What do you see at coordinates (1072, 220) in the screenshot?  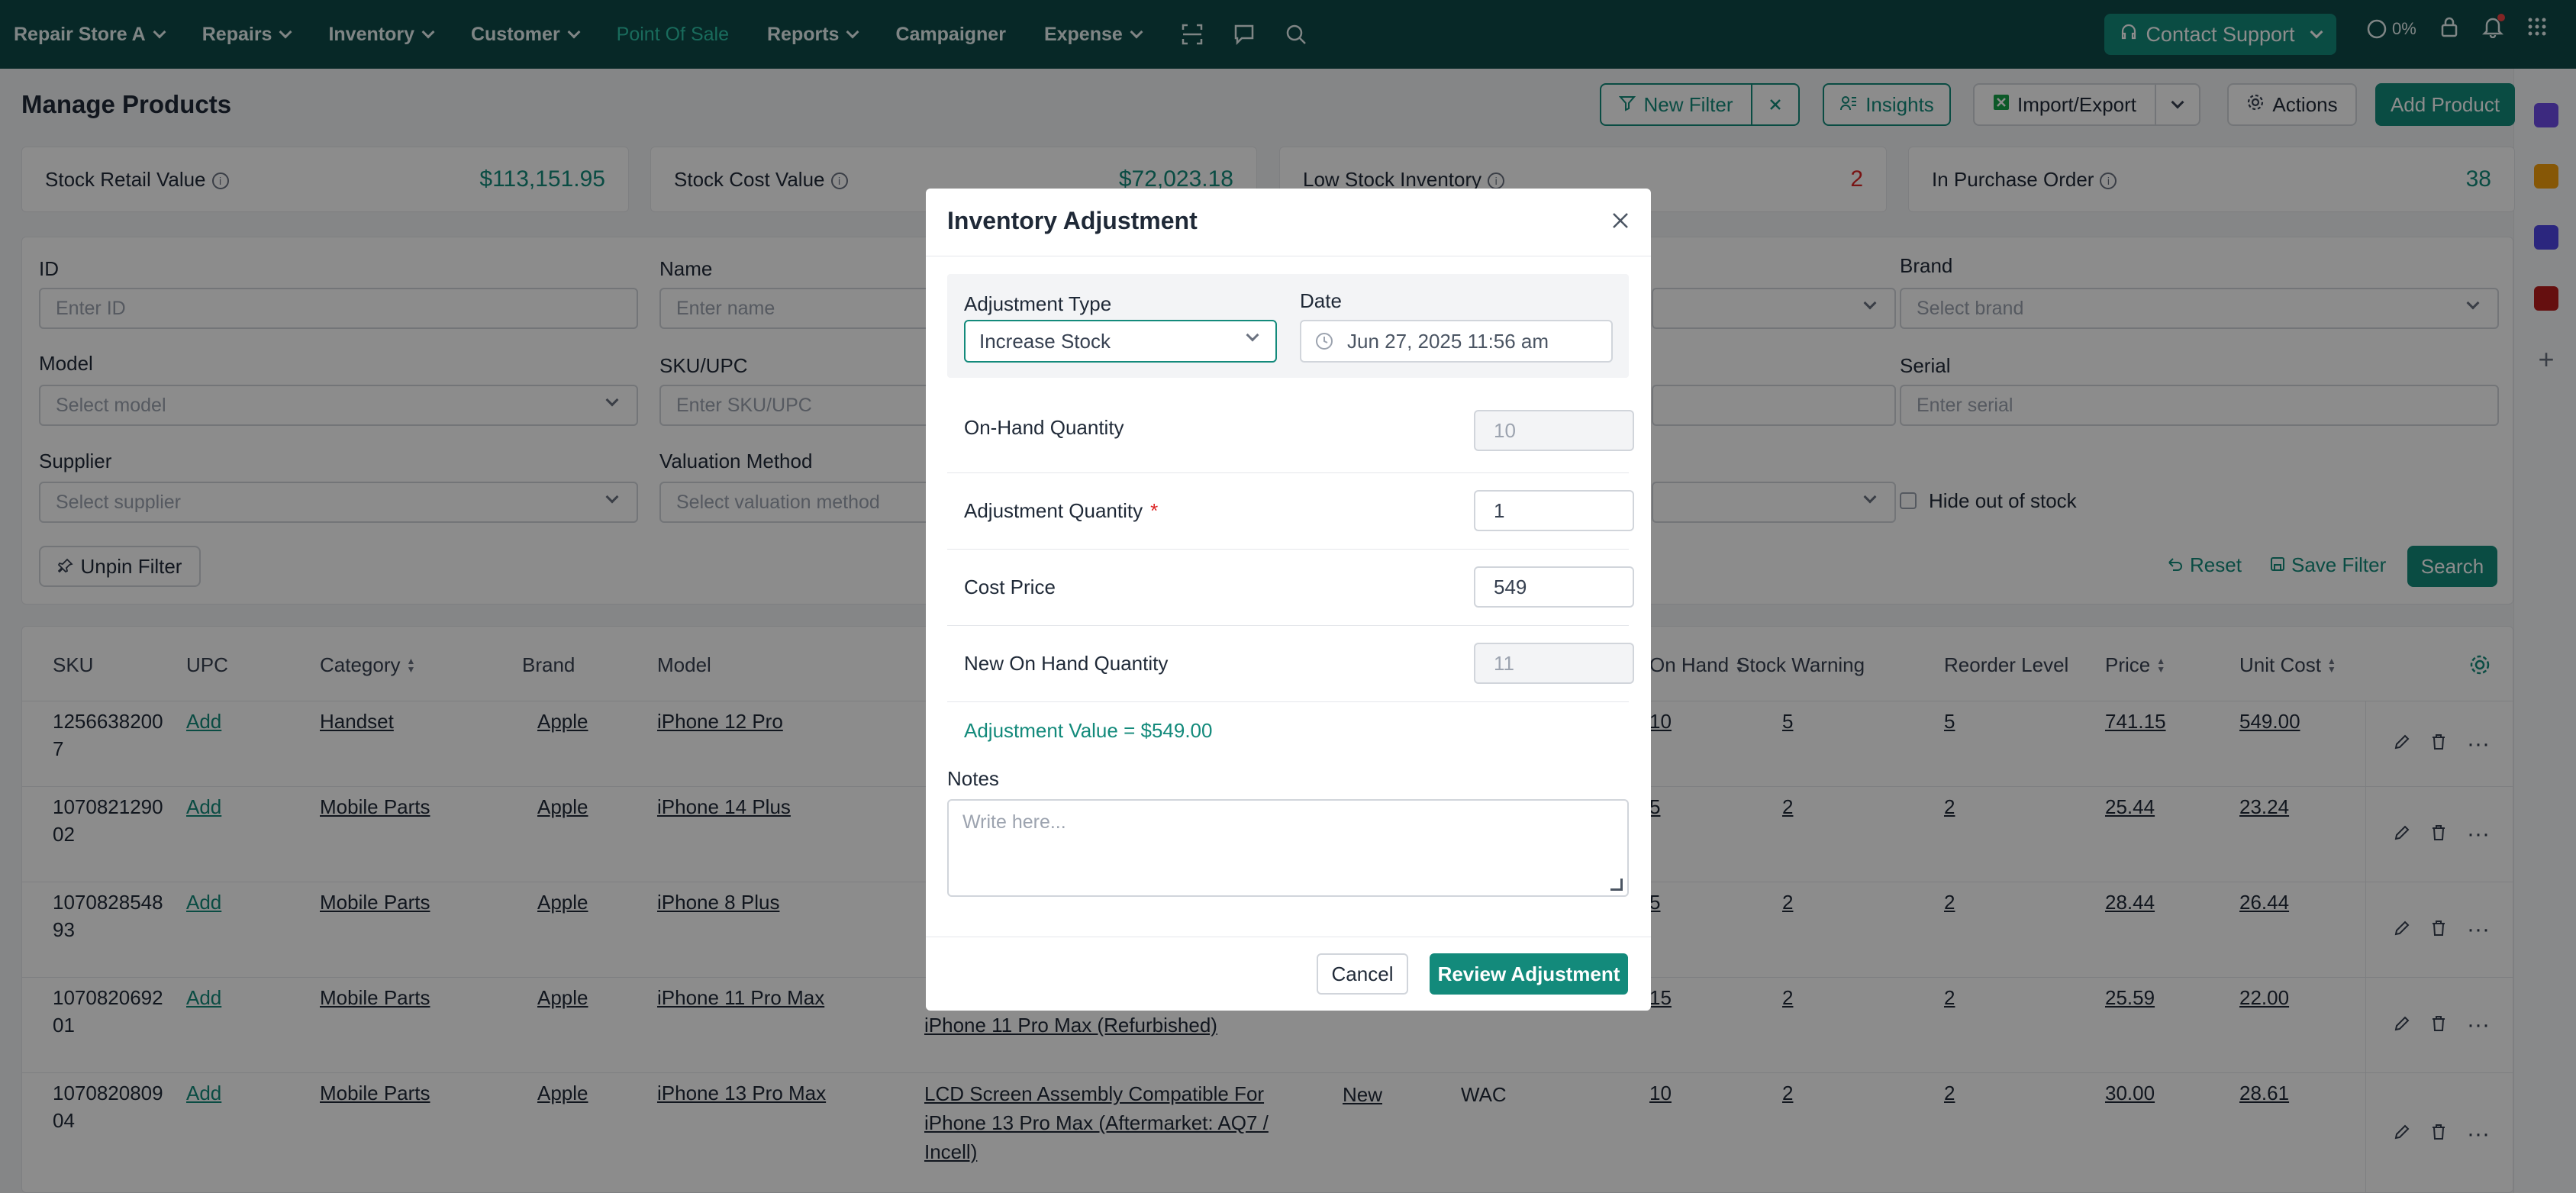 I see `modal-title: Inventory Adjustment` at bounding box center [1072, 220].